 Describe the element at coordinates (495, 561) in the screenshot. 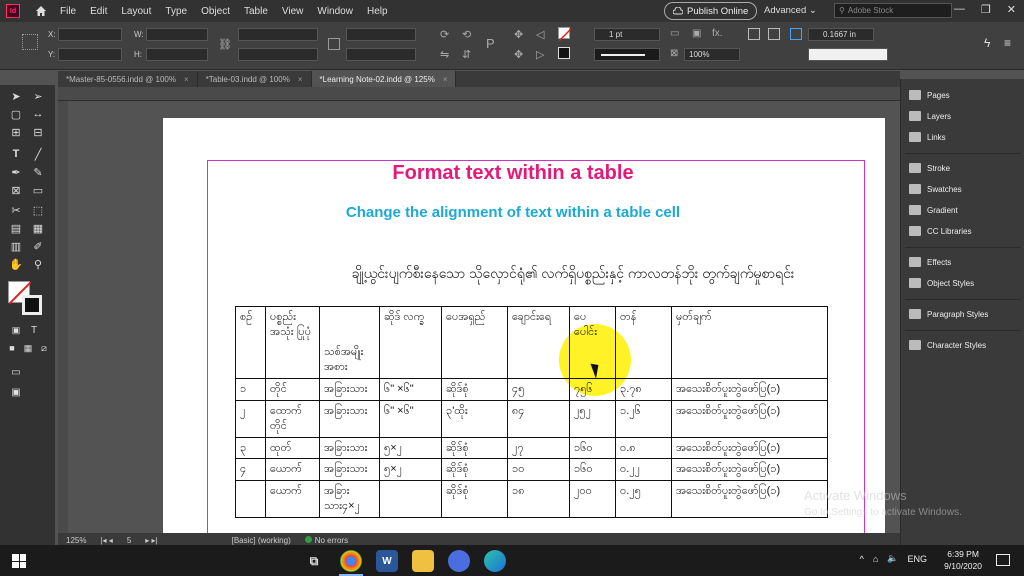

I see `edge-icon` at that location.